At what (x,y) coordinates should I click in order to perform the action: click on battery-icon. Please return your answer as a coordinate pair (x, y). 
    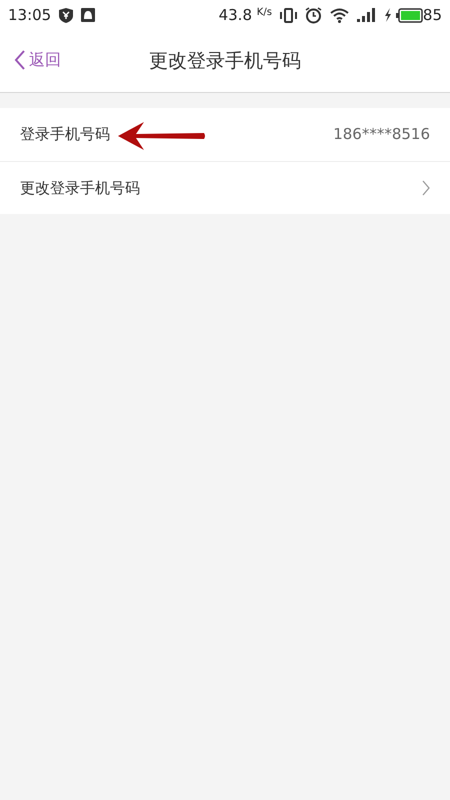
    Looking at the image, I should click on (409, 15).